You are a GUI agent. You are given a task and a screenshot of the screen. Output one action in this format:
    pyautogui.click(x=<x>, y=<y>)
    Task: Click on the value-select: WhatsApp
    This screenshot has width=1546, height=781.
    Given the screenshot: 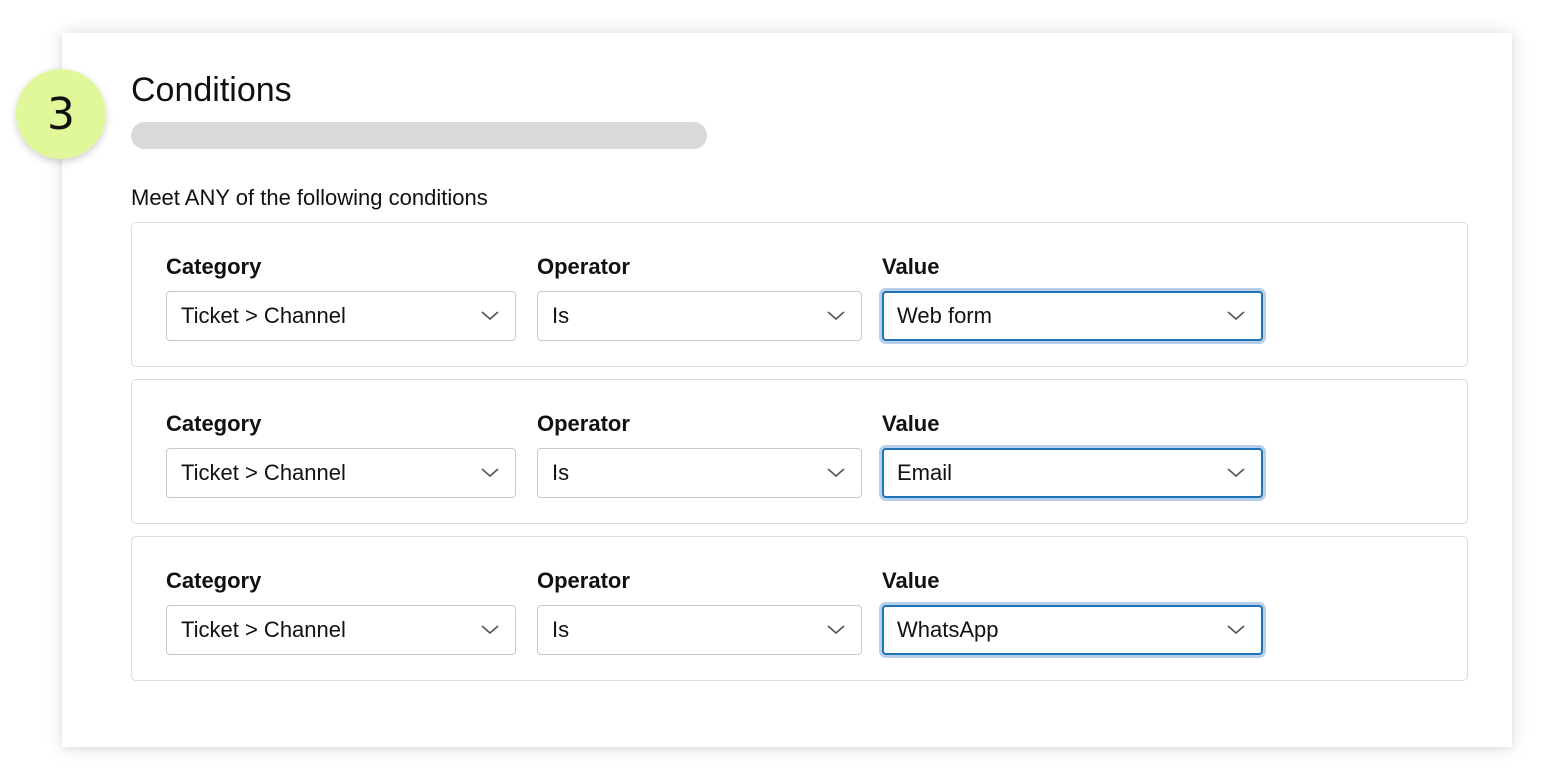 What is the action you would take?
    pyautogui.click(x=1072, y=630)
    